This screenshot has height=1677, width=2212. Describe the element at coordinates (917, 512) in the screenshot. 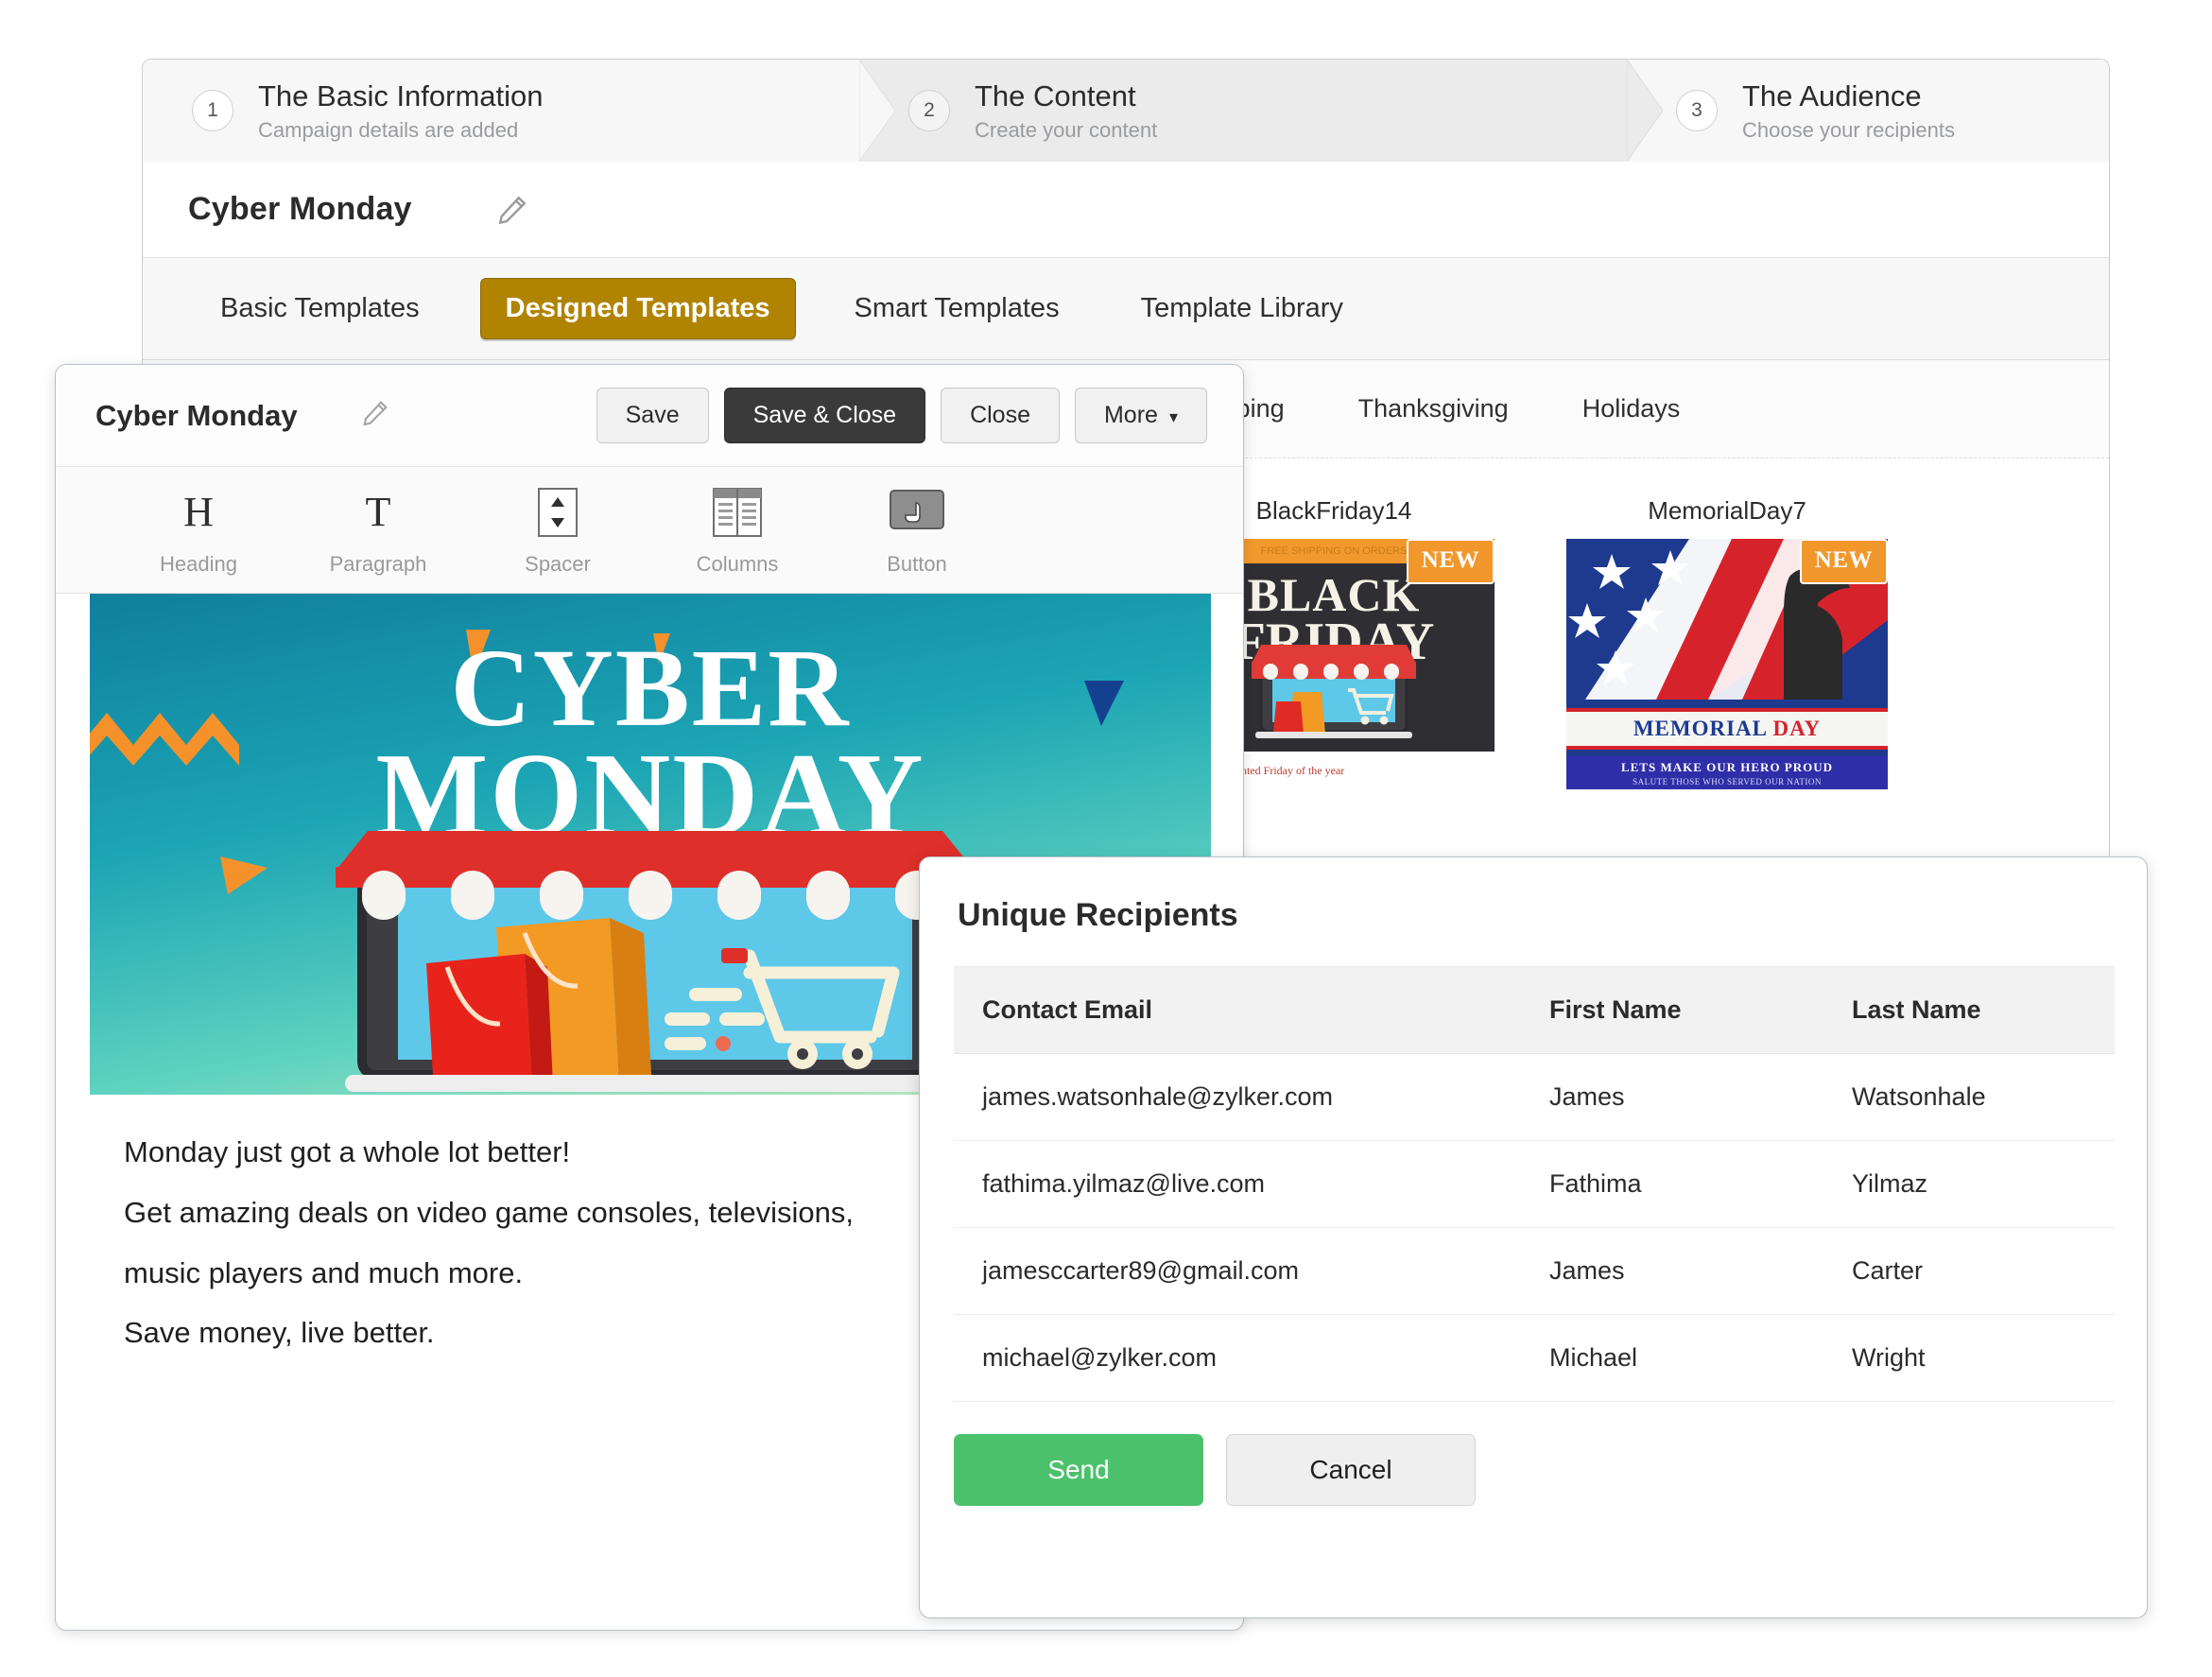

I see `button-icon` at that location.